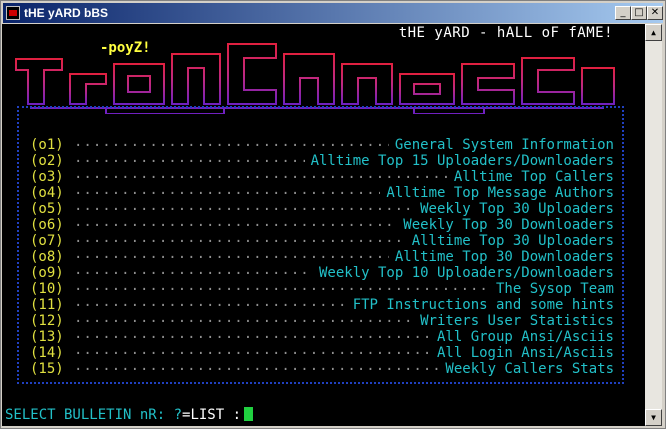 This screenshot has width=666, height=429. What do you see at coordinates (125, 48) in the screenshot?
I see `author-tag: -poyZ!` at bounding box center [125, 48].